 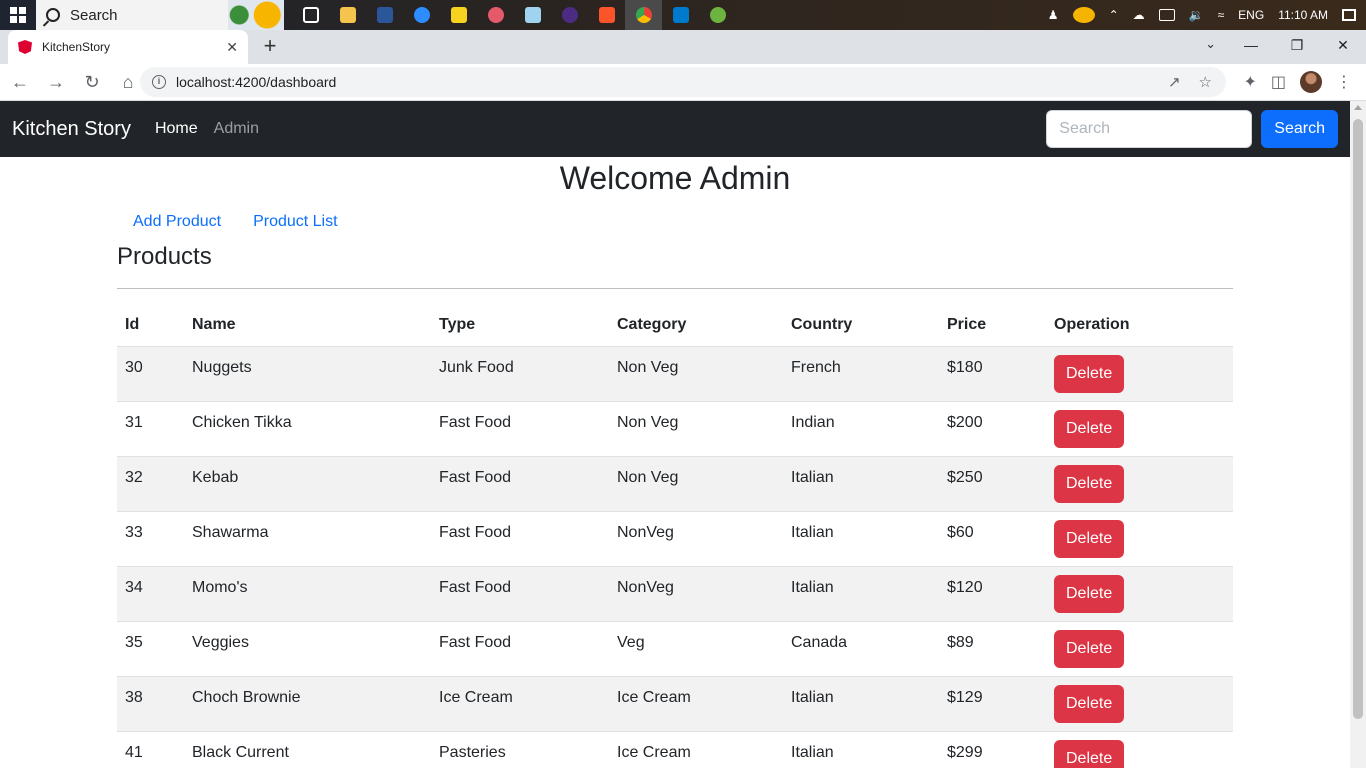 What do you see at coordinates (992, 539) in the screenshot?
I see `cell-price: $60` at bounding box center [992, 539].